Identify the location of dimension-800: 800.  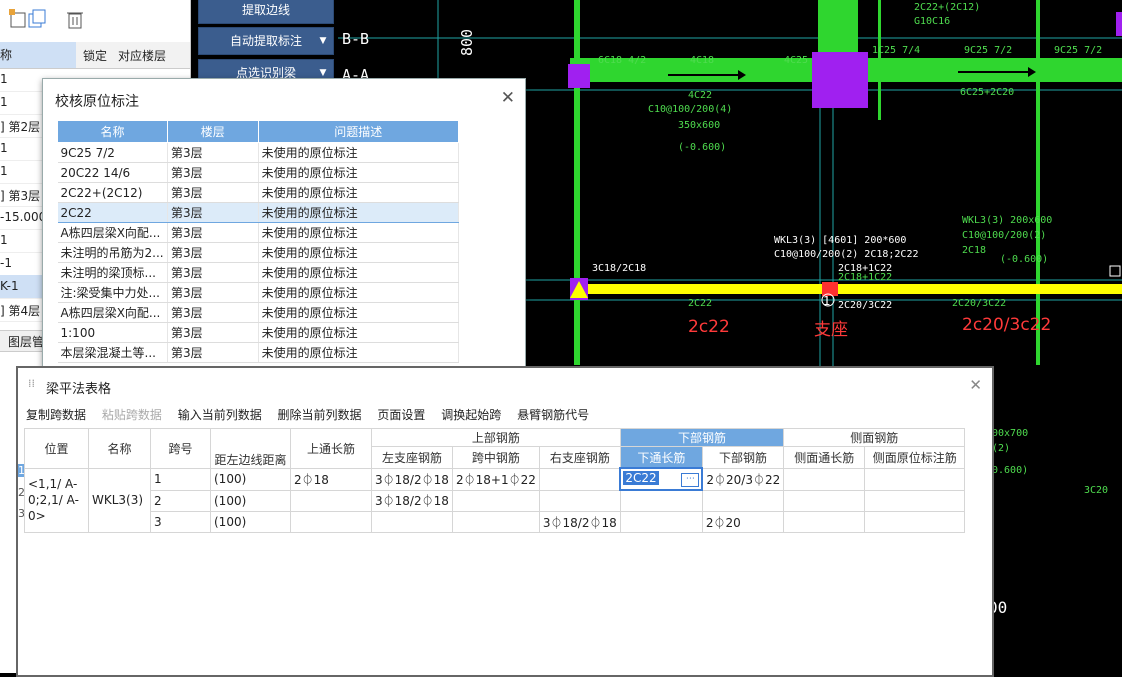
(467, 42).